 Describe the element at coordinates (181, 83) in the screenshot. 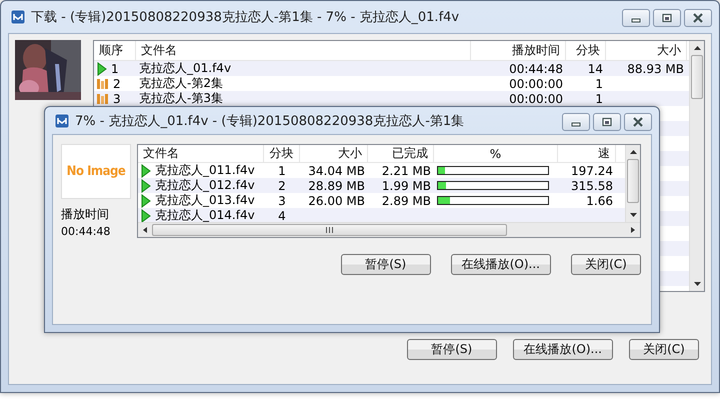

I see `table-cell-text: 克拉恋人-第2集` at that location.